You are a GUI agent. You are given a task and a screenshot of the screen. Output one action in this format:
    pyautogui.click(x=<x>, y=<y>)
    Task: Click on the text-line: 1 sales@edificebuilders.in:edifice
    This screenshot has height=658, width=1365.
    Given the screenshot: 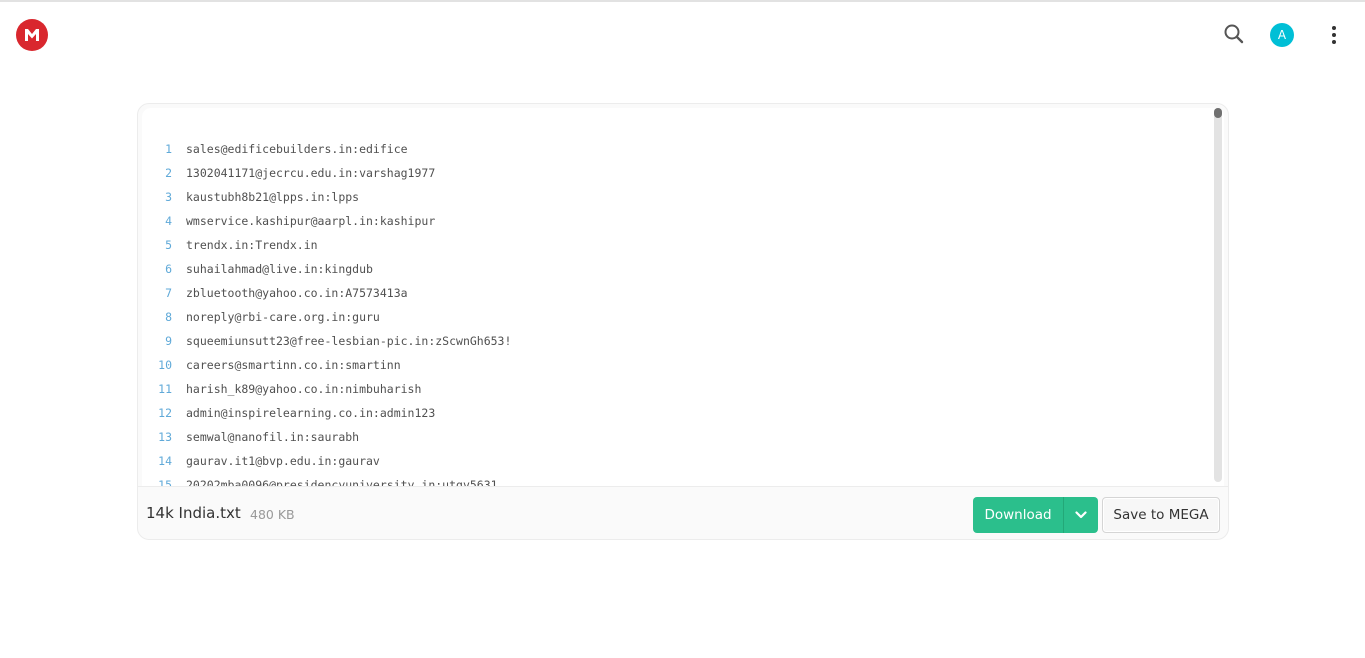 What is the action you would take?
    pyautogui.click(x=672, y=149)
    